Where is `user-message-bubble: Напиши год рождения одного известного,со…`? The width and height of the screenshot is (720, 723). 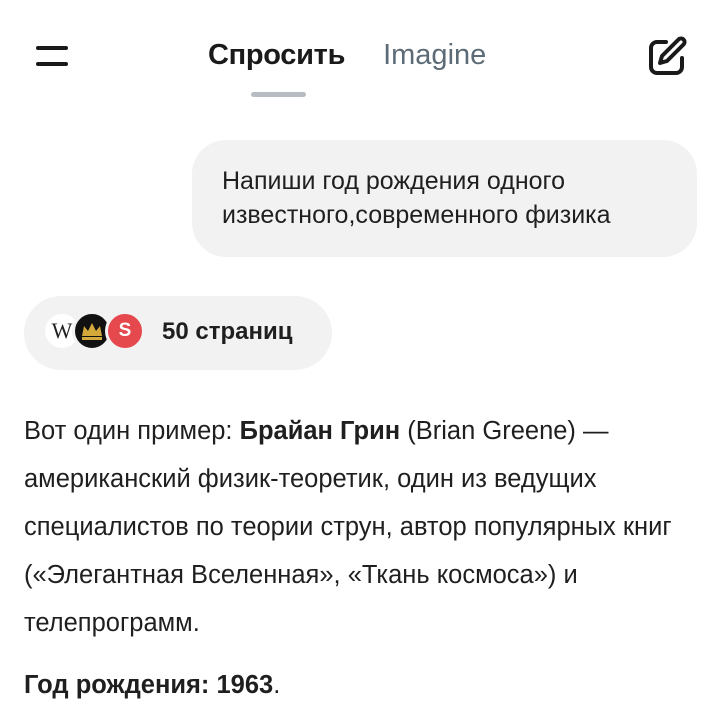 user-message-bubble: Напиши год рождения одного известного,со… is located at coordinates (444, 198).